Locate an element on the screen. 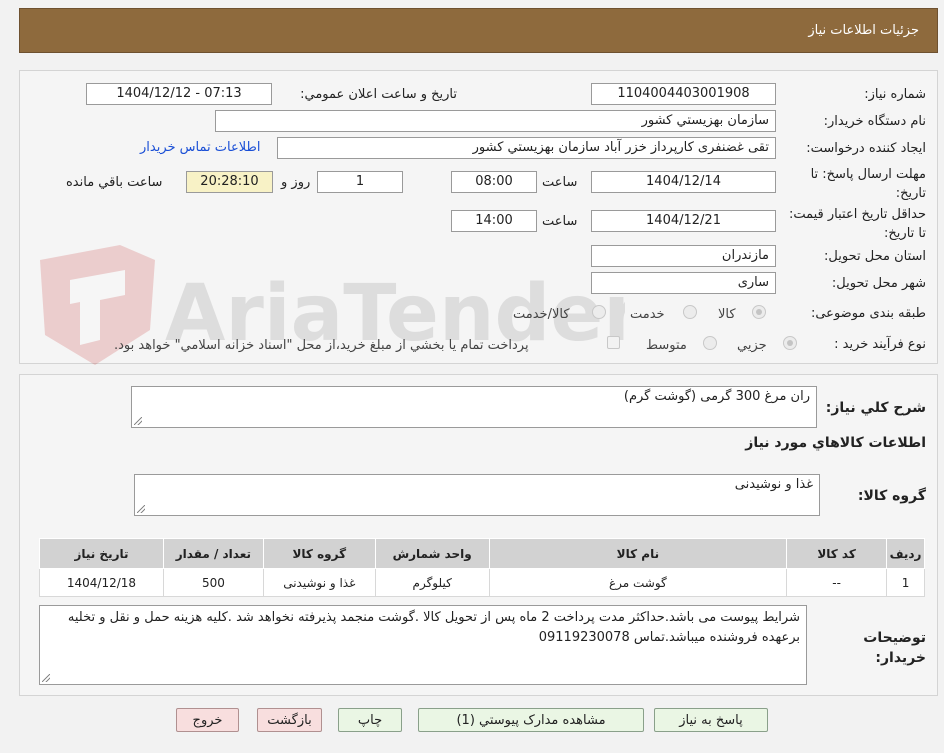 Image resolution: width=944 pixels, height=753 pixels. col-row: رديف is located at coordinates (905, 553).